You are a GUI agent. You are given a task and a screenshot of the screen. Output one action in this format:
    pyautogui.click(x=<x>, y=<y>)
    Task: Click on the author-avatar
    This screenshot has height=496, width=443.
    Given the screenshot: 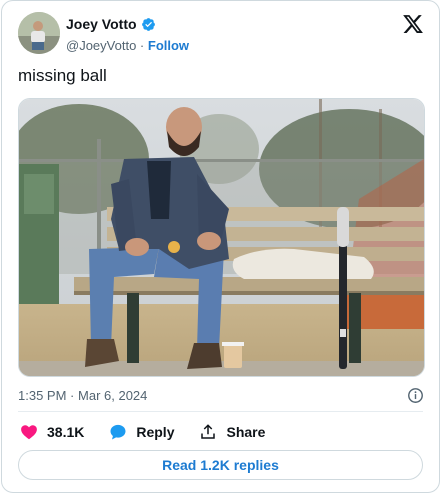 What is the action you would take?
    pyautogui.click(x=39, y=33)
    